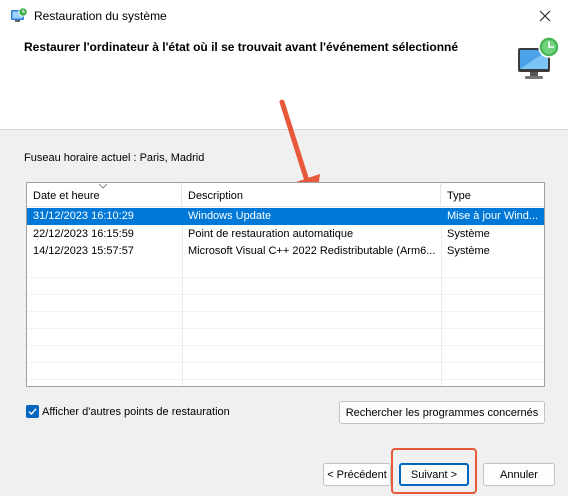 This screenshot has width=568, height=496. Describe the element at coordinates (442, 412) in the screenshot. I see `scan-affected-programs-button: Rechercher les programmes concernés` at that location.